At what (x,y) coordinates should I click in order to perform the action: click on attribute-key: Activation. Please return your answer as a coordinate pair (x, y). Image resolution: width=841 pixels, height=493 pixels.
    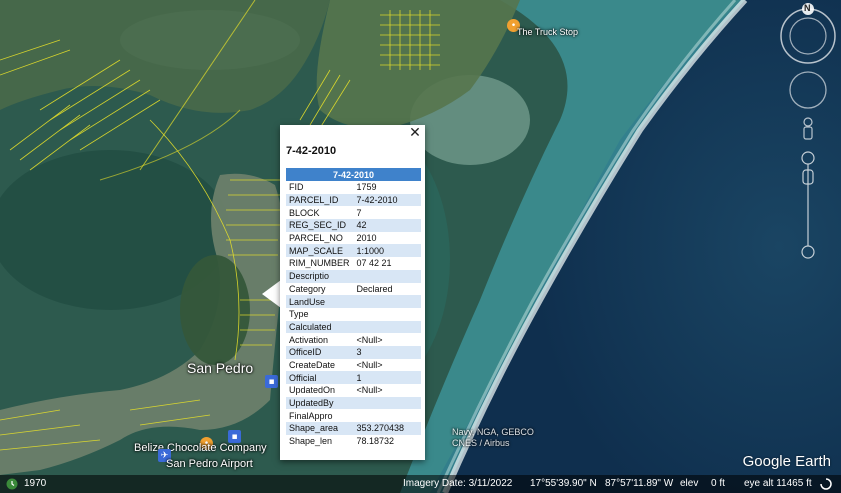
    Looking at the image, I should click on (309, 339).